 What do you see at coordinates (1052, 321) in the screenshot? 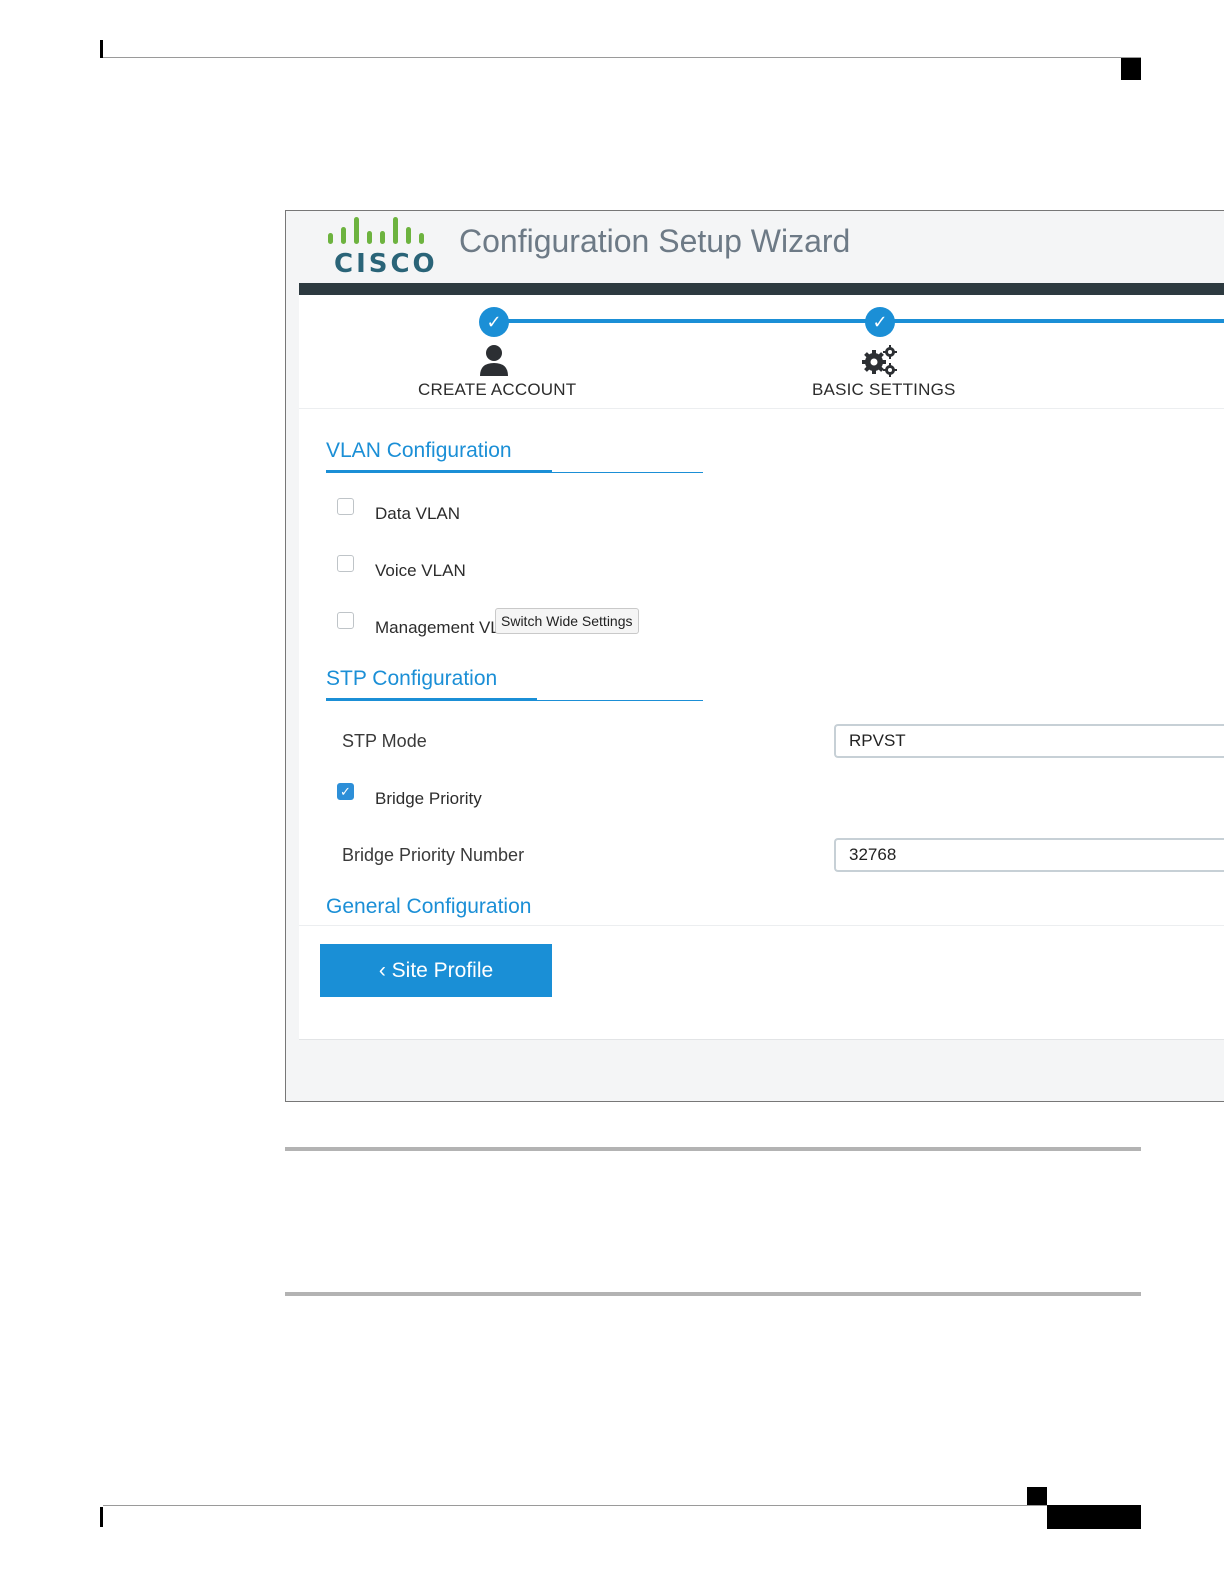
I see `stepper-progress-line-next` at bounding box center [1052, 321].